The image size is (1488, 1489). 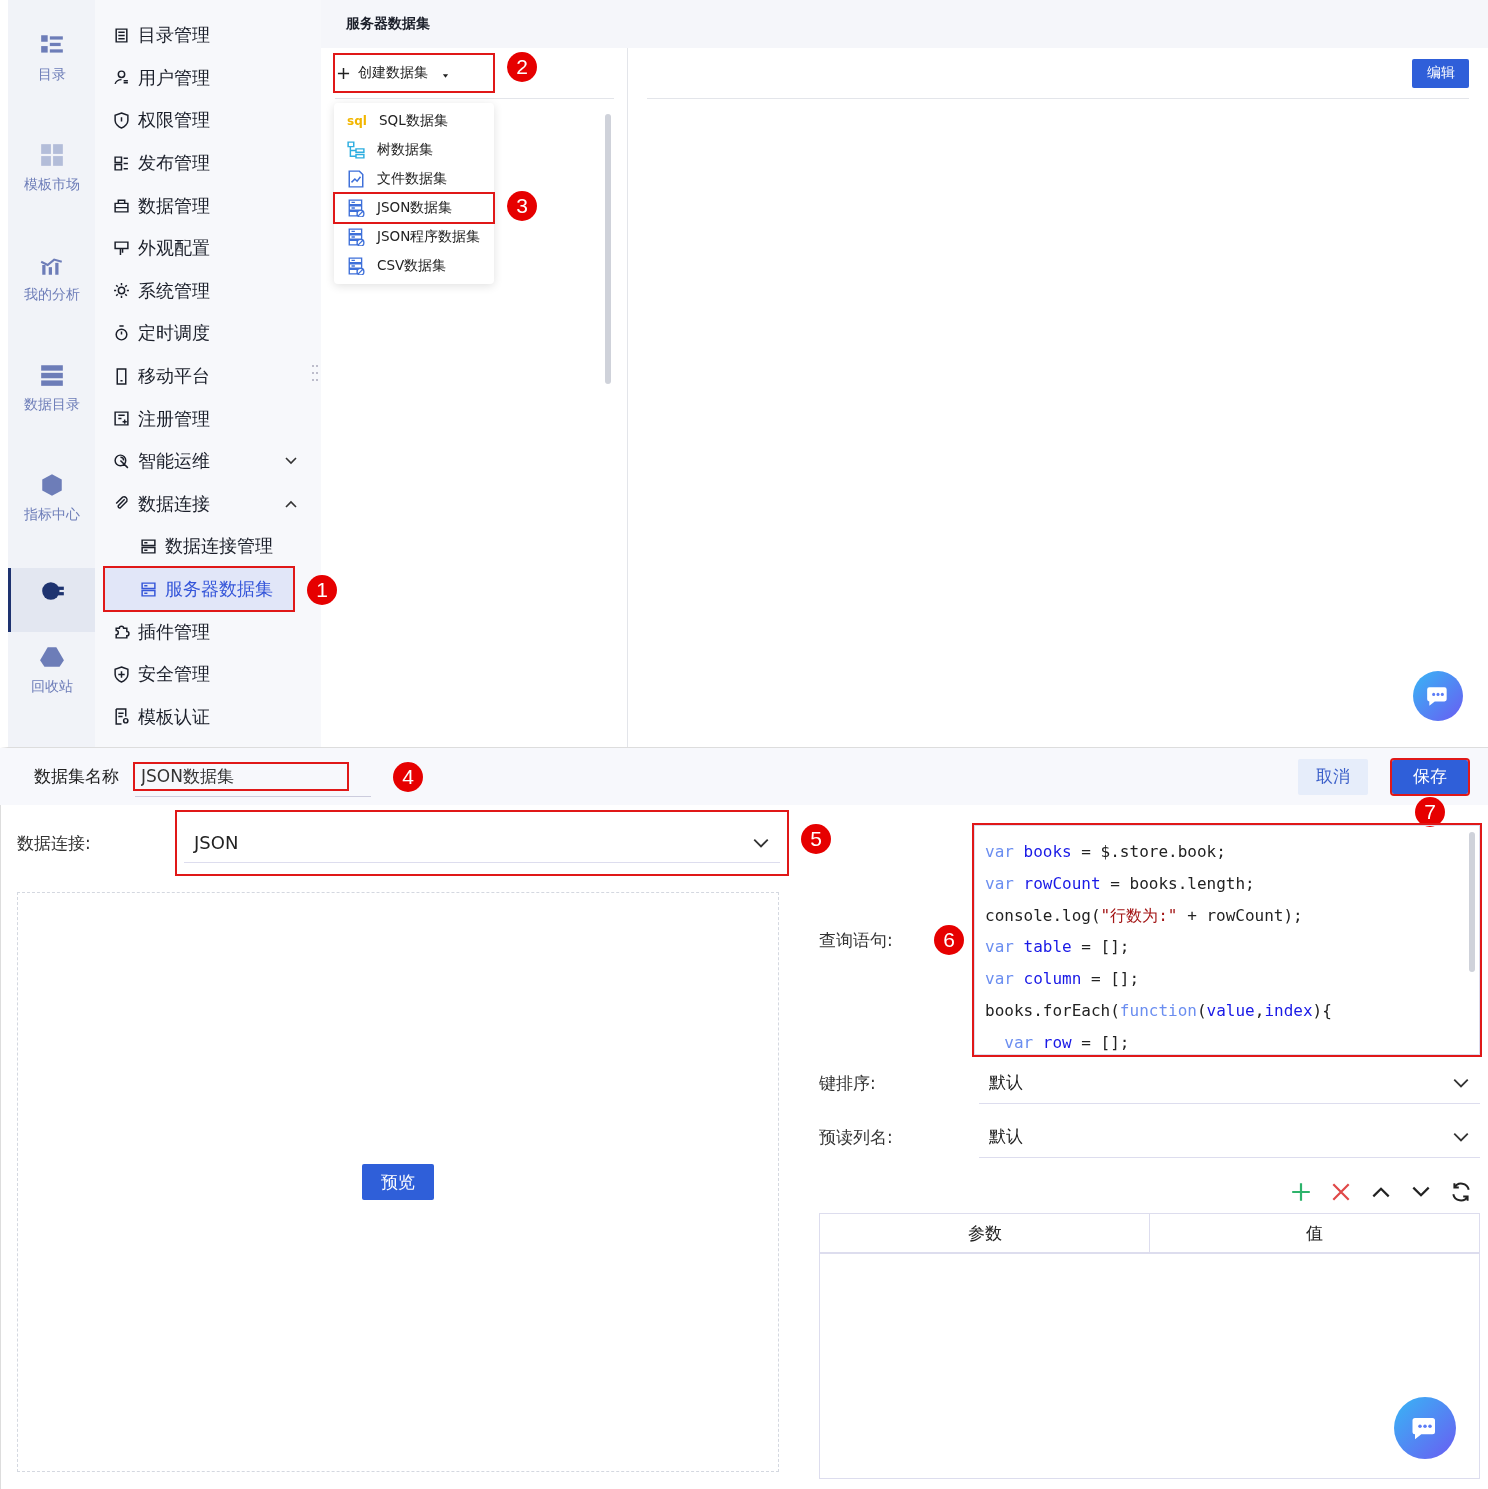 What do you see at coordinates (121, 35) in the screenshot?
I see `list-icon` at bounding box center [121, 35].